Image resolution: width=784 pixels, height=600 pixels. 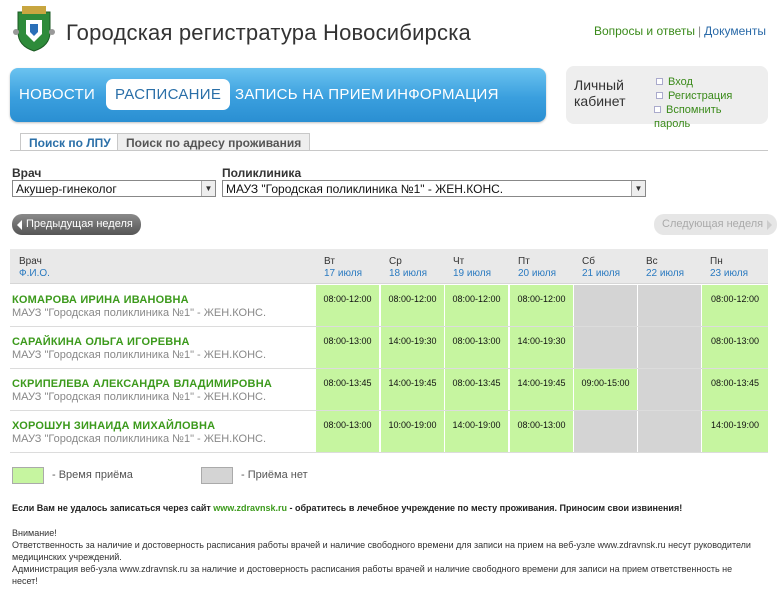 I want to click on faq-link: Вопросы и ответы, so click(x=644, y=31).